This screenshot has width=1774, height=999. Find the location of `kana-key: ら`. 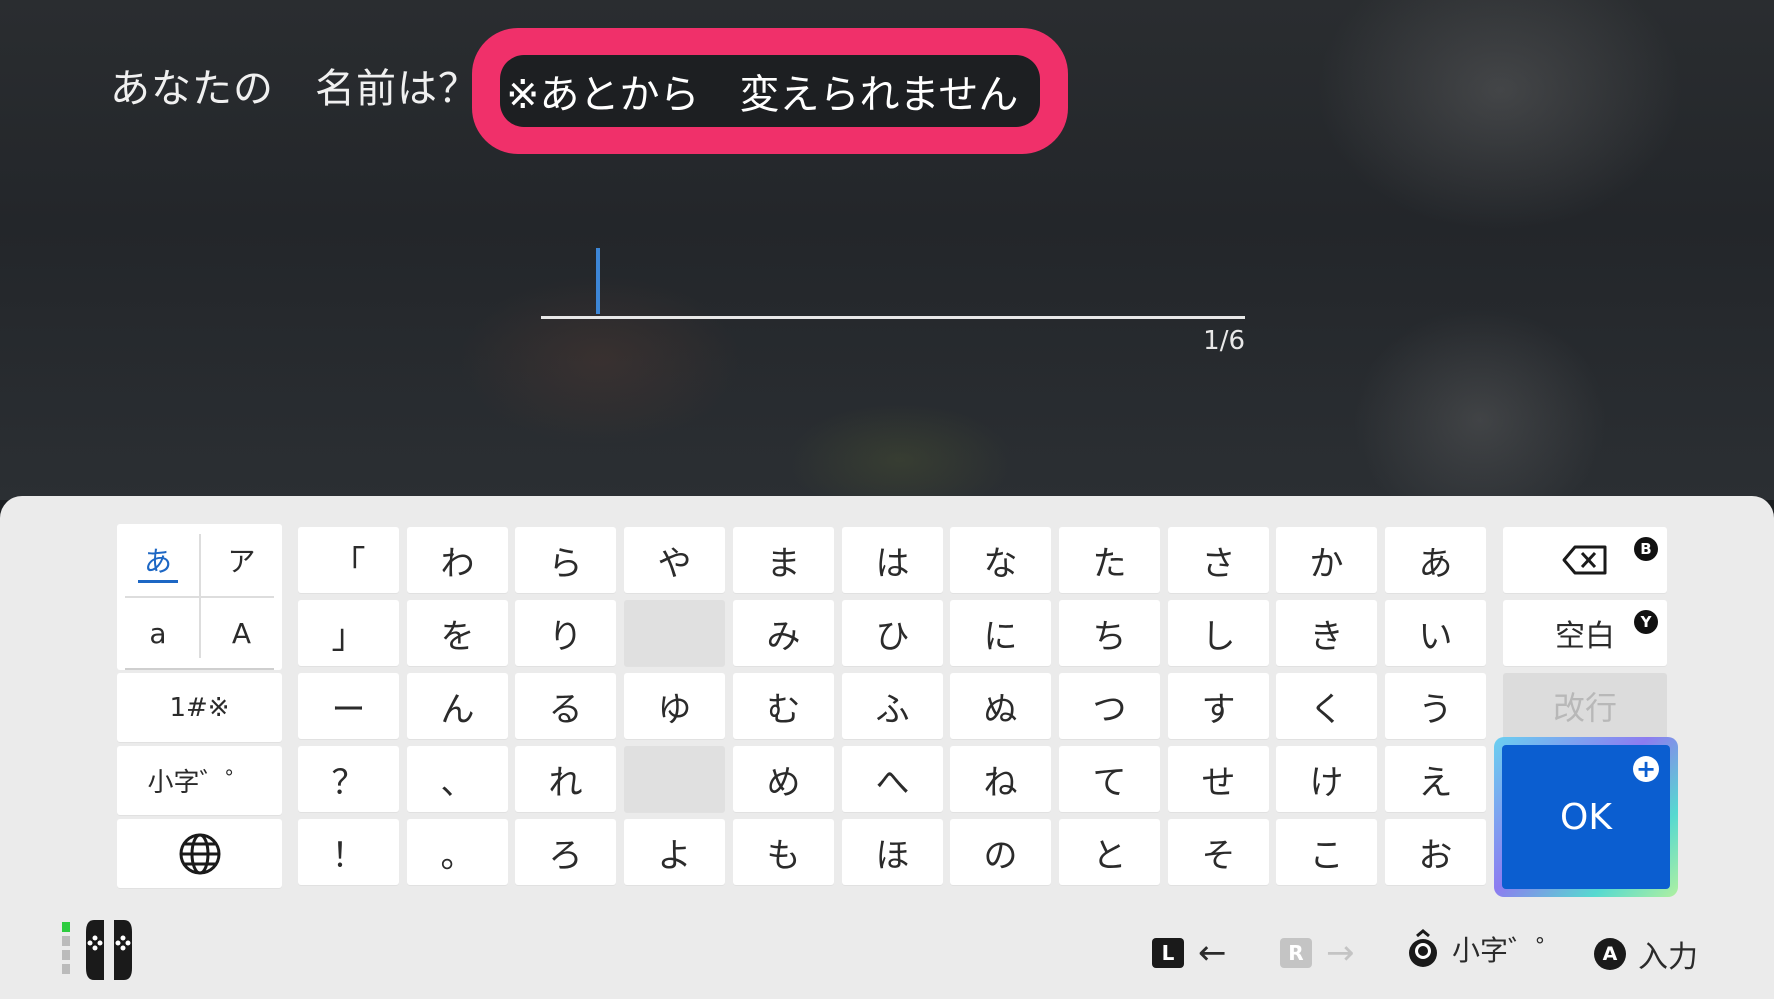

kana-key: ら is located at coordinates (565, 560).